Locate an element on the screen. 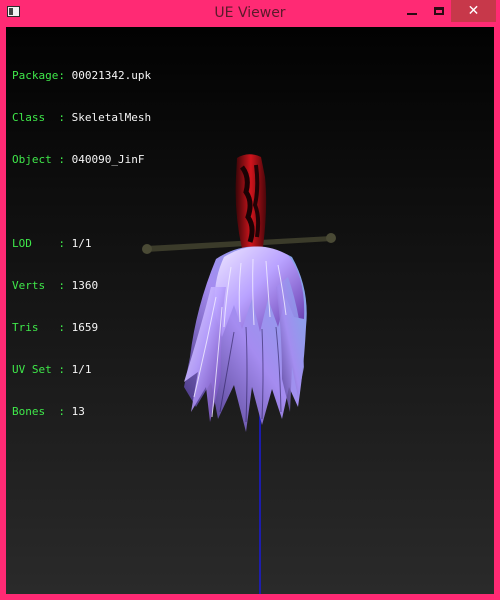 Image resolution: width=500 pixels, height=600 pixels. maximize-icon is located at coordinates (439, 11).